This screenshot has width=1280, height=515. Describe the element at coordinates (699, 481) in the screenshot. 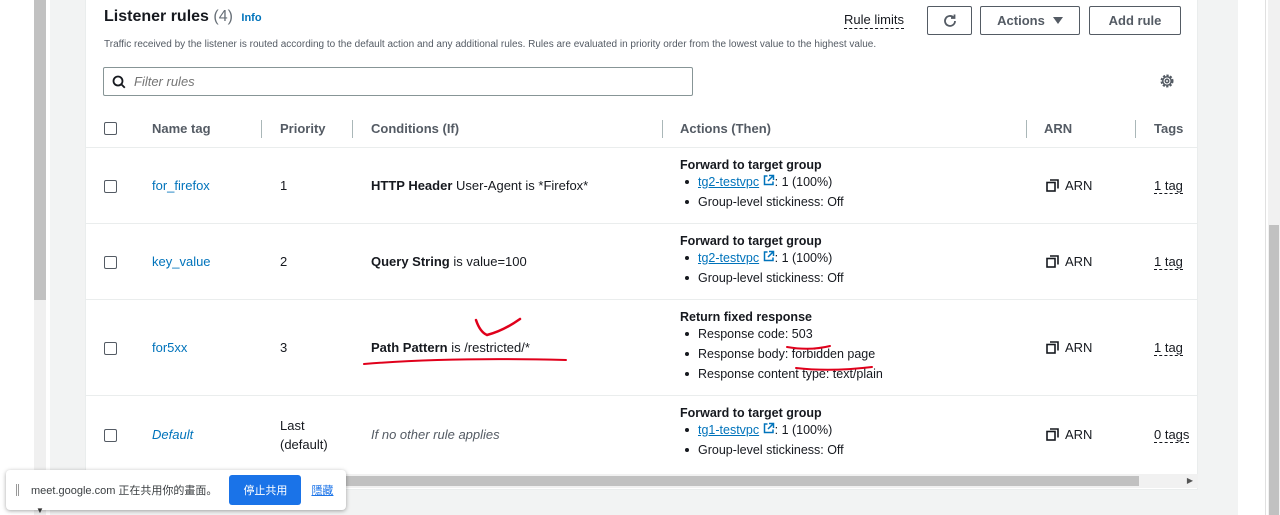

I see `horizontal-scrollbar-thumb` at that location.